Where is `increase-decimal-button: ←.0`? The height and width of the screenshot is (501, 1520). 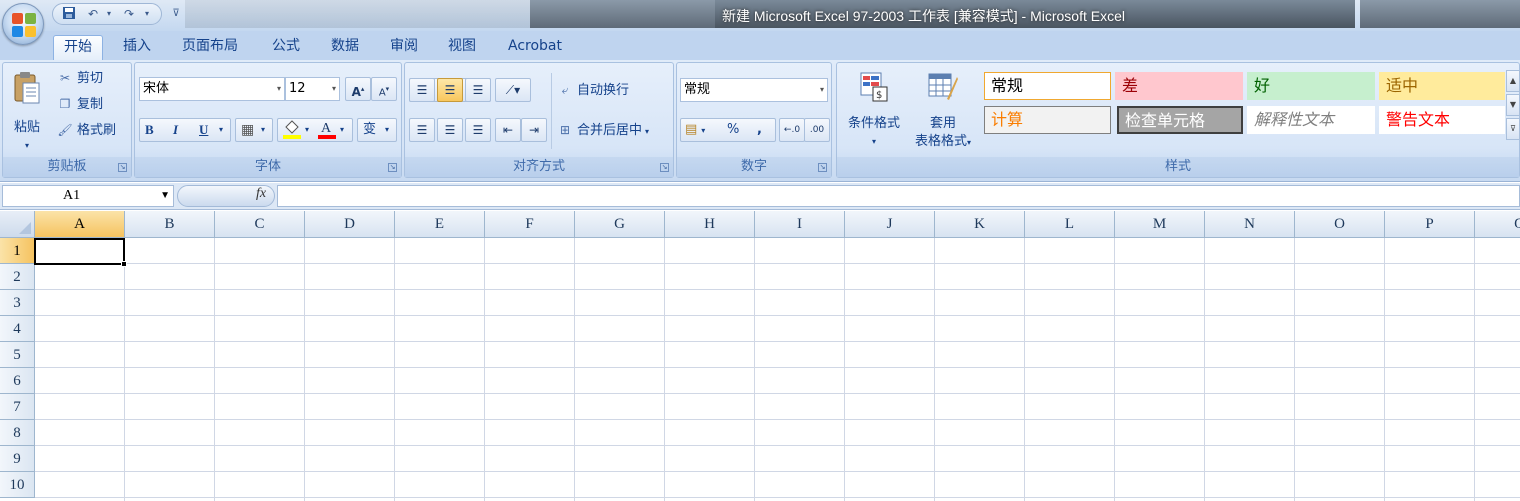
increase-decimal-button: ←.0 is located at coordinates (792, 130).